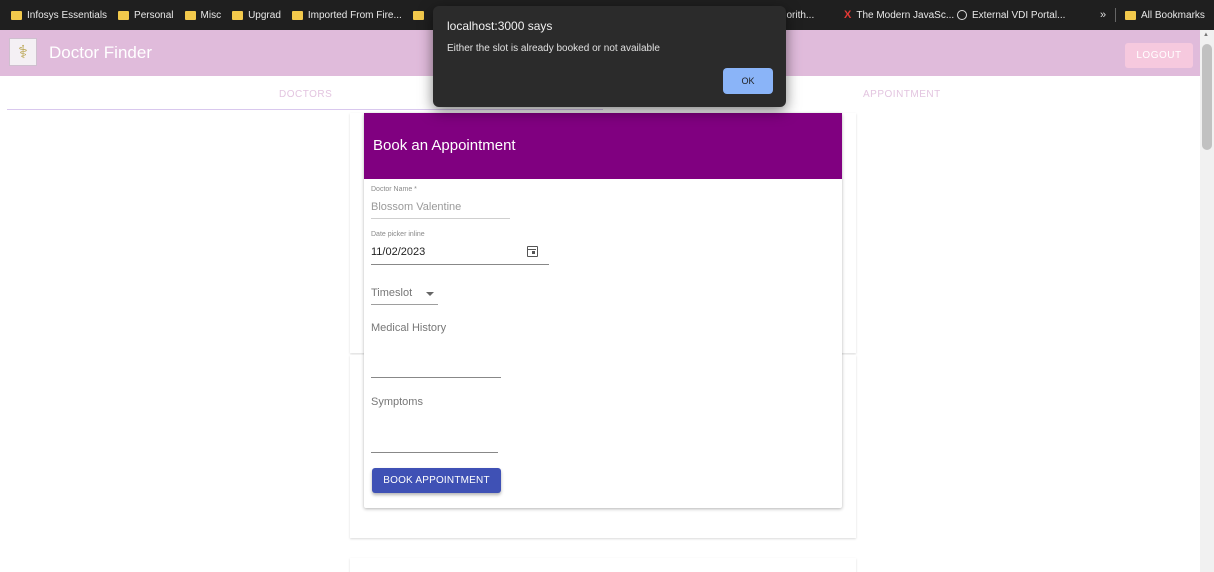 The width and height of the screenshot is (1214, 572). I want to click on bookmark-label: Infosys Essentials, so click(67, 15).